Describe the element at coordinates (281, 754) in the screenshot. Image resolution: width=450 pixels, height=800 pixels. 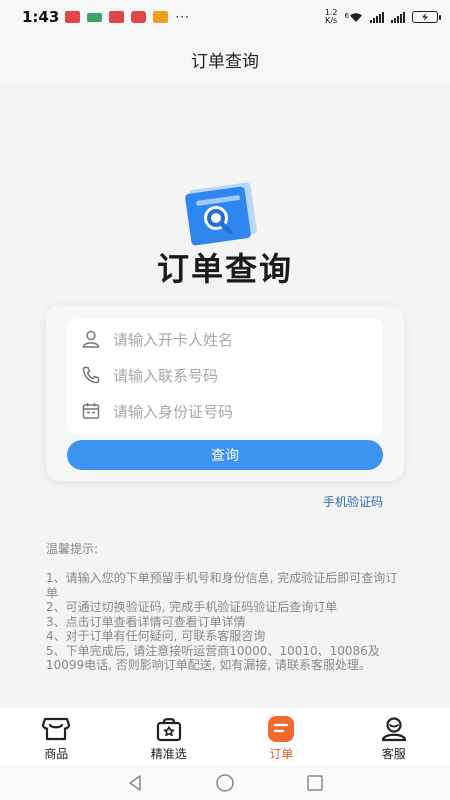
I see `tab-label: 订单` at that location.